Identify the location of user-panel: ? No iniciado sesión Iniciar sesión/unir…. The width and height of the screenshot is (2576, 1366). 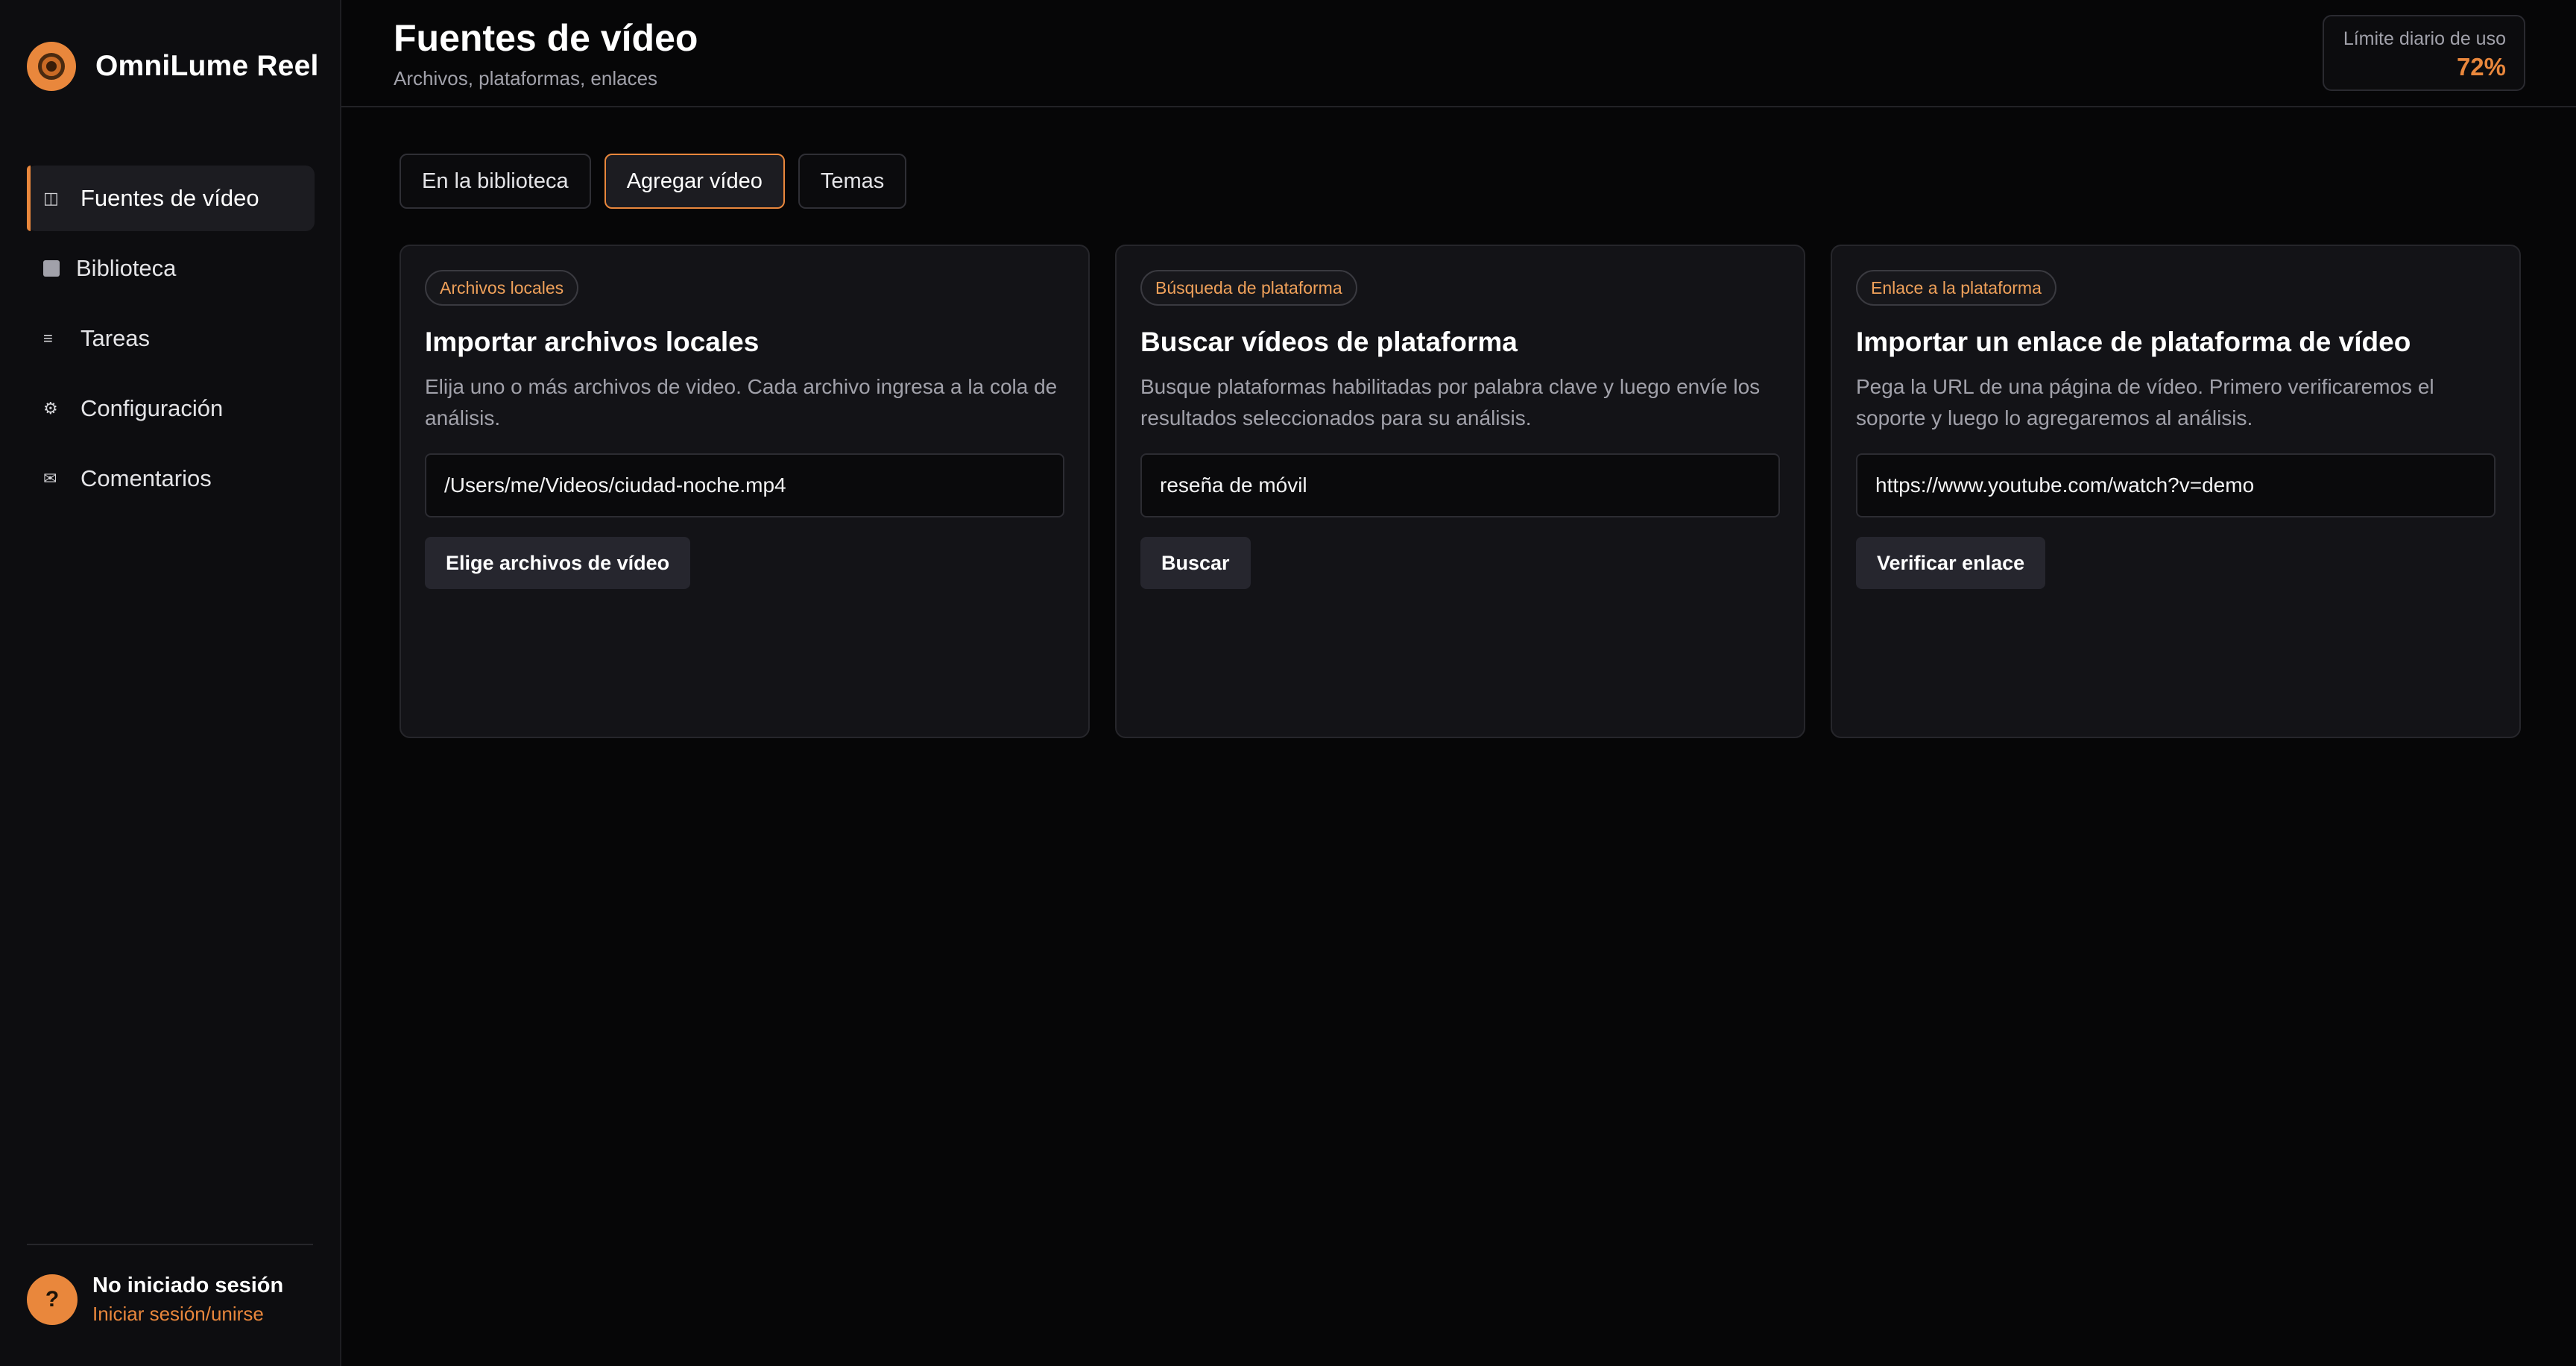
(155, 1300).